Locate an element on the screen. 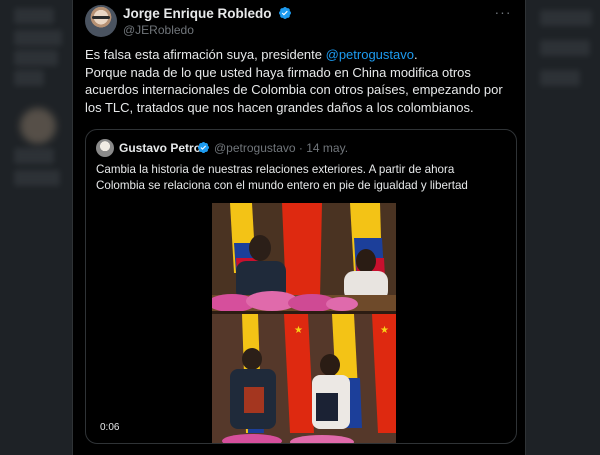 This screenshot has height=455, width=600. quoted-author-avatar is located at coordinates (105, 148).